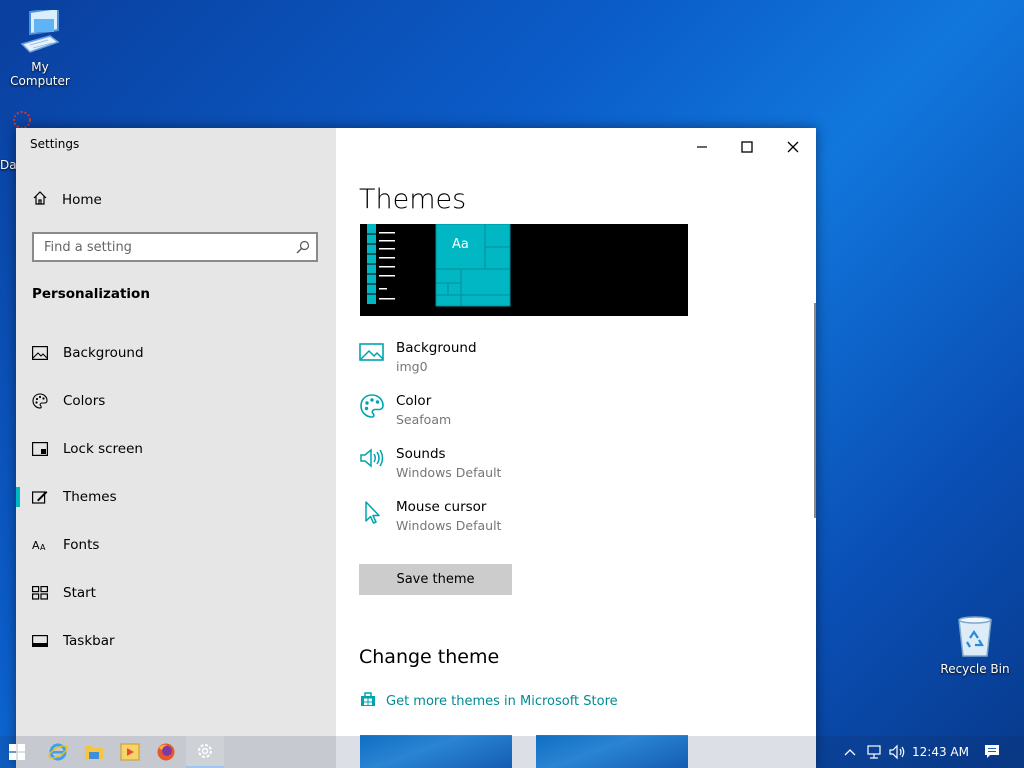 This screenshot has height=768, width=1024. What do you see at coordinates (20, 118) in the screenshot?
I see `app-icon` at bounding box center [20, 118].